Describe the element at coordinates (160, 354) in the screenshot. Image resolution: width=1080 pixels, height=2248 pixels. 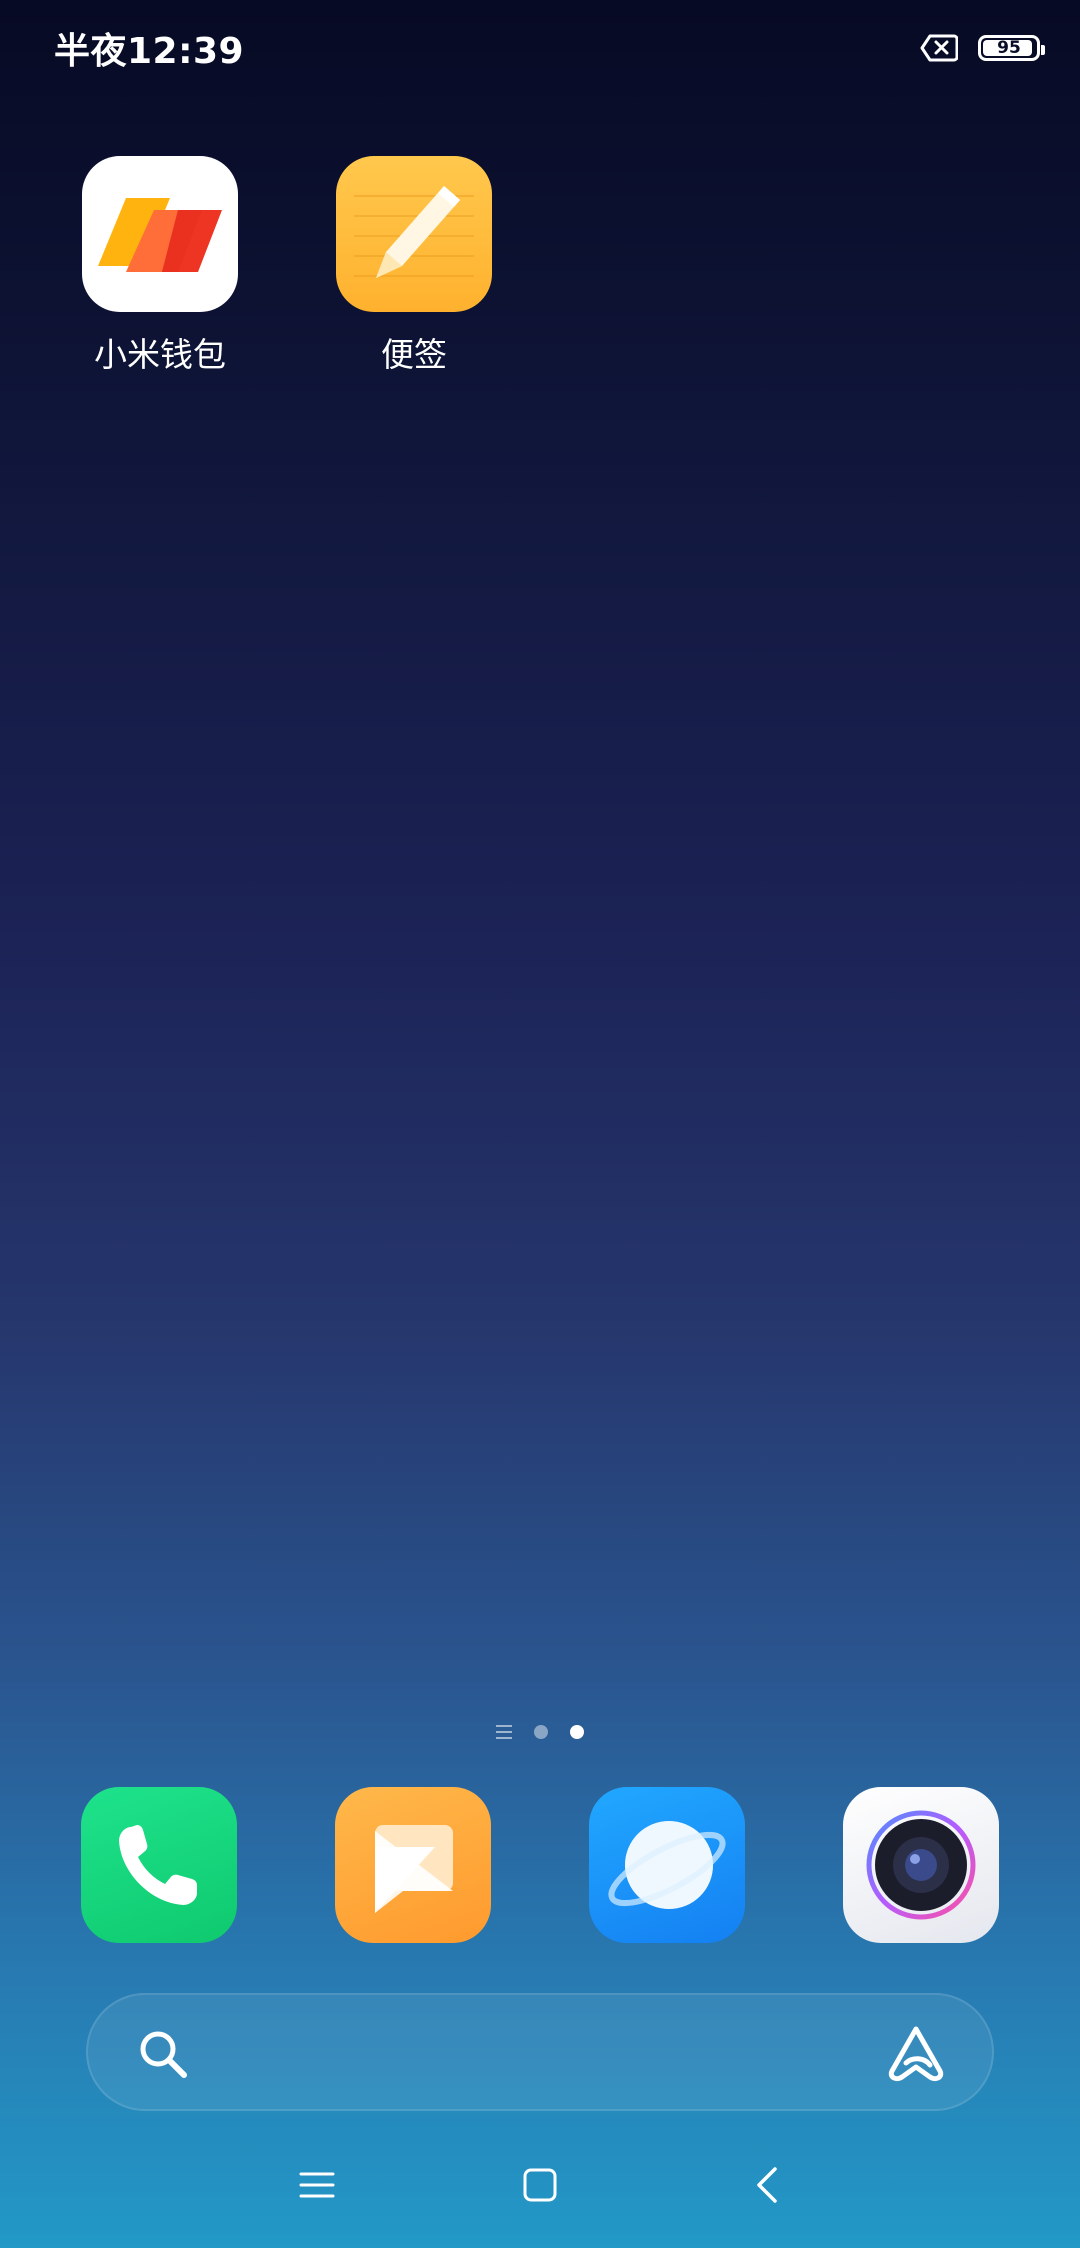
I see `app-label: 小米钱包` at that location.